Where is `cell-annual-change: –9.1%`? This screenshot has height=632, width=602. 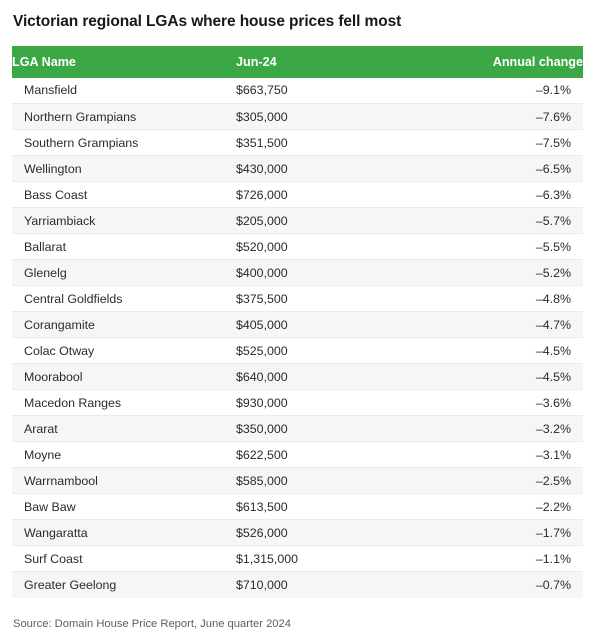
cell-annual-change: –9.1% is located at coordinates (553, 90).